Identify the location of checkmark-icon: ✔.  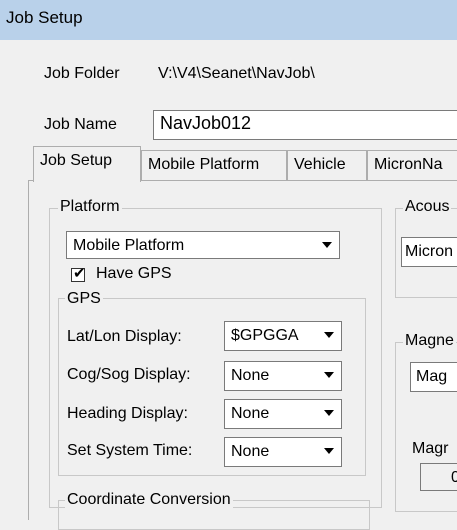
(79, 273).